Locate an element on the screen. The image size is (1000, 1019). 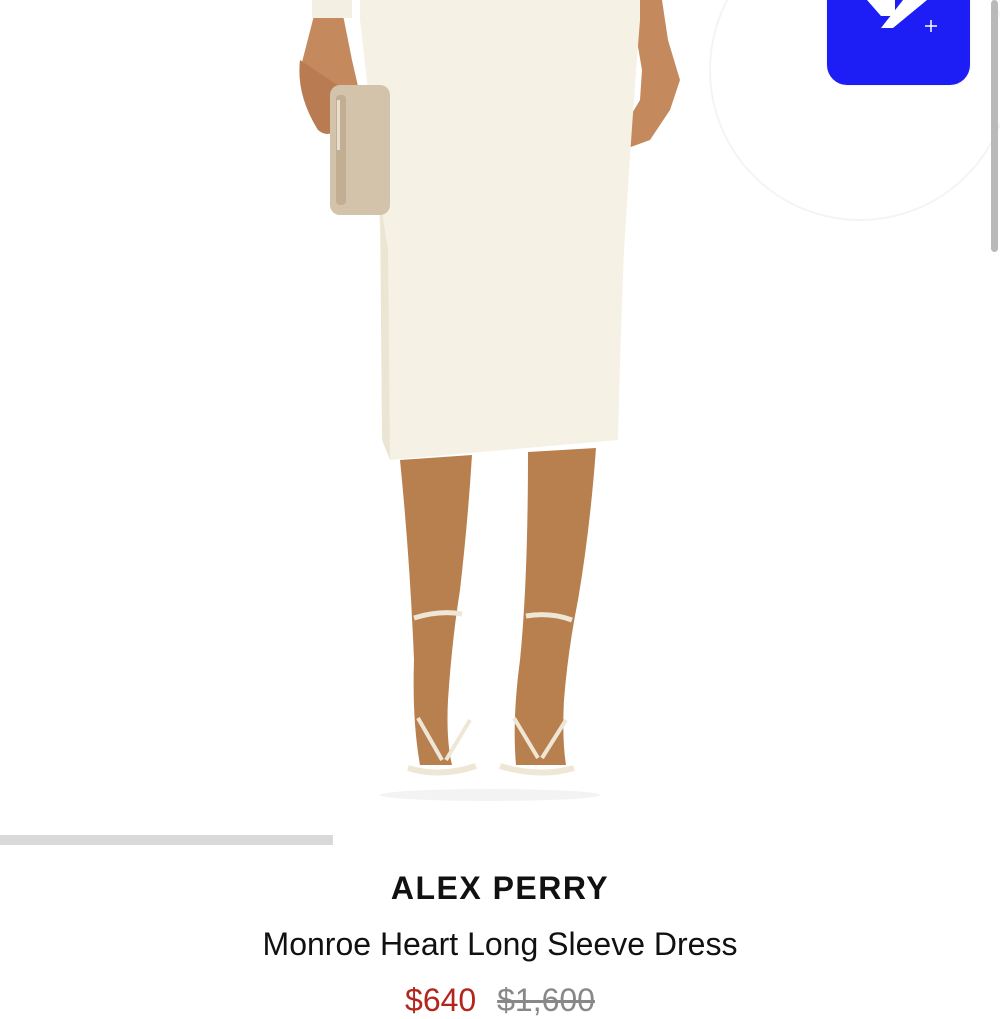
carousel-progress-bar is located at coordinates (166, 840).